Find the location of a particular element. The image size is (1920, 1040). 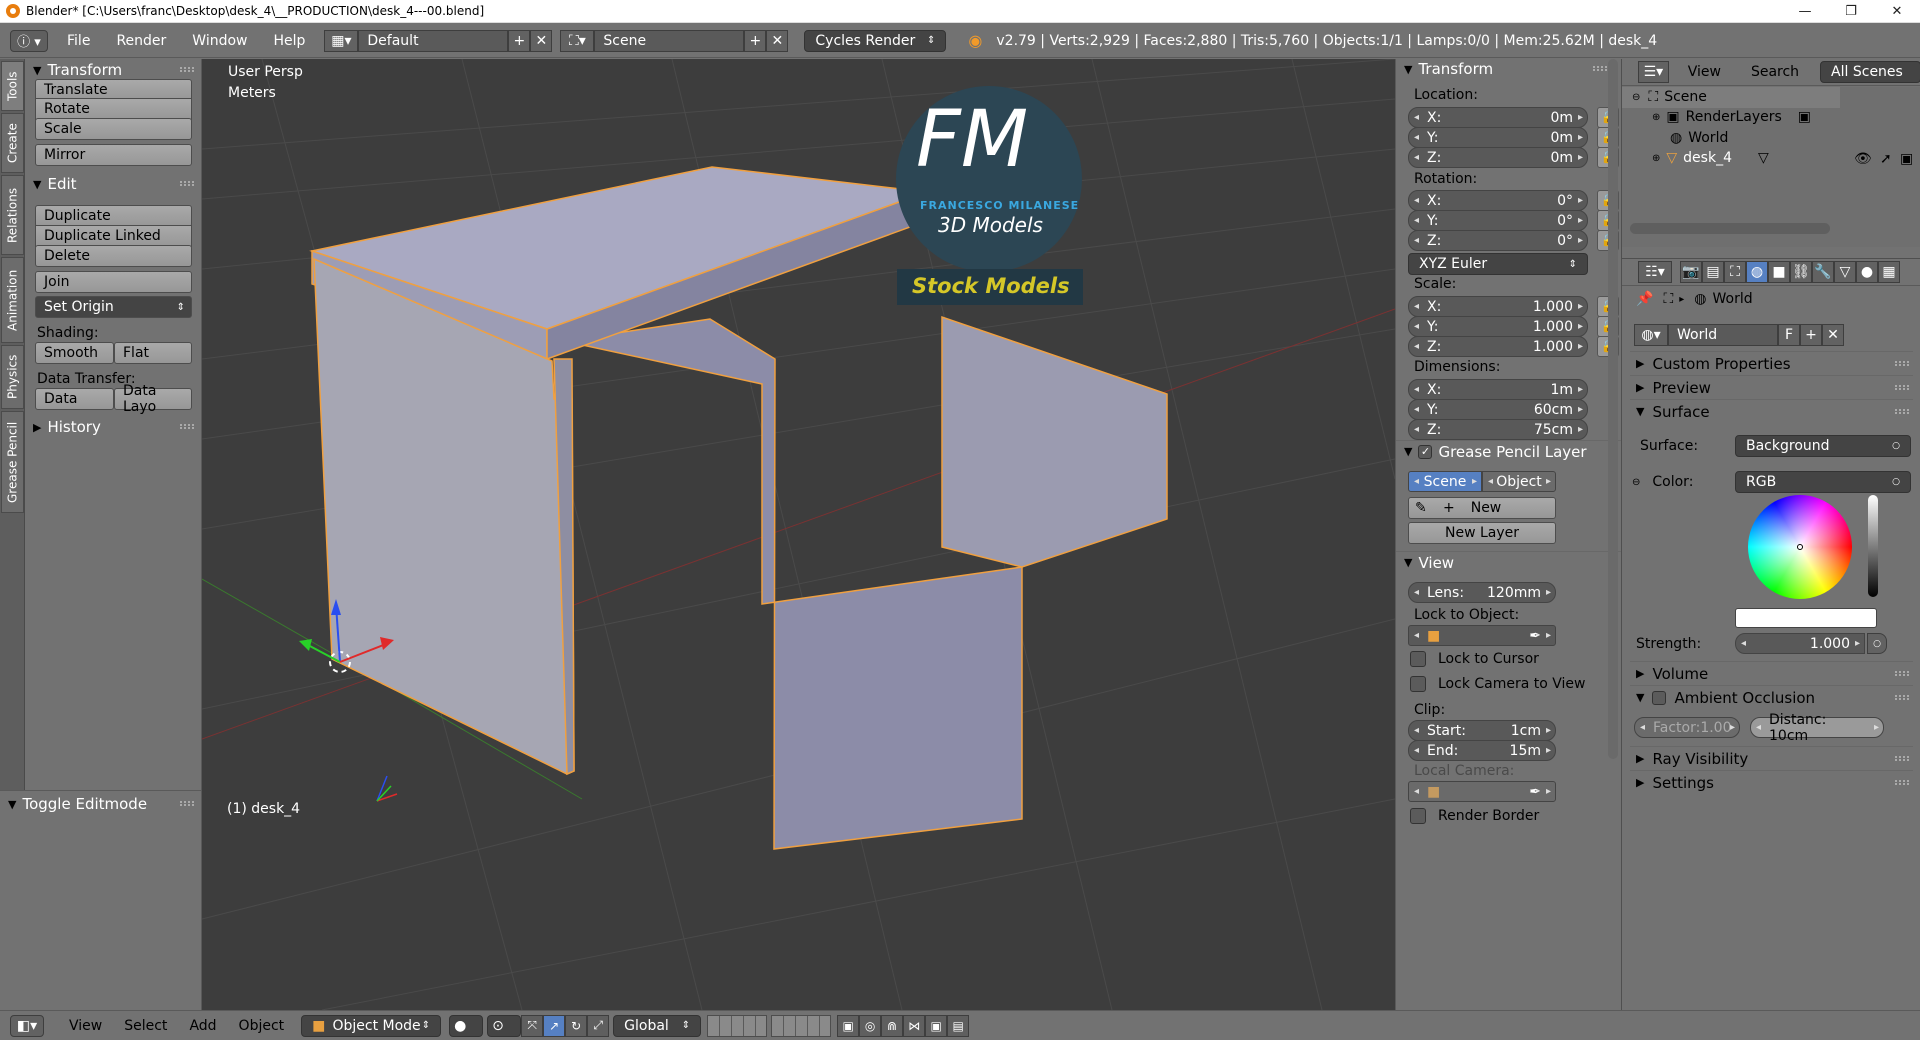

menu-window: Window is located at coordinates (219, 41).